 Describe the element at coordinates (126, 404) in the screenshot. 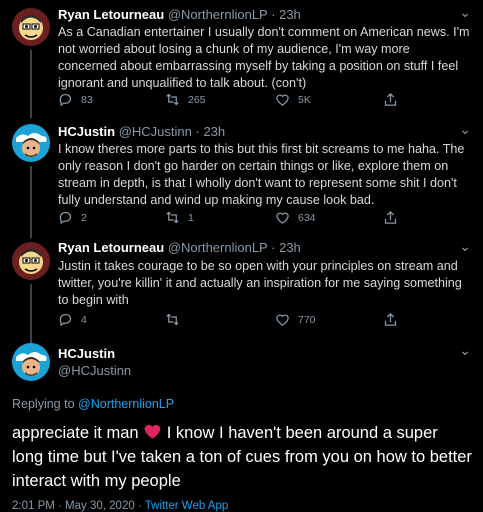

I see `replying-to-handle: @NorthernlionLP` at that location.